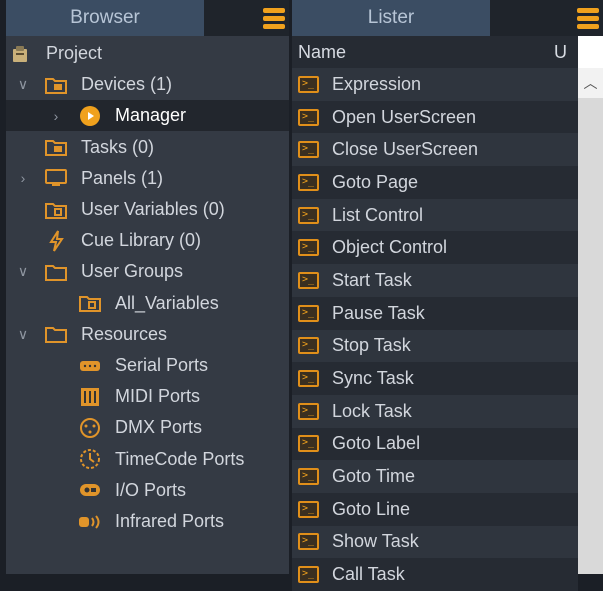 The height and width of the screenshot is (591, 603). I want to click on lightning-icon, so click(56, 241).